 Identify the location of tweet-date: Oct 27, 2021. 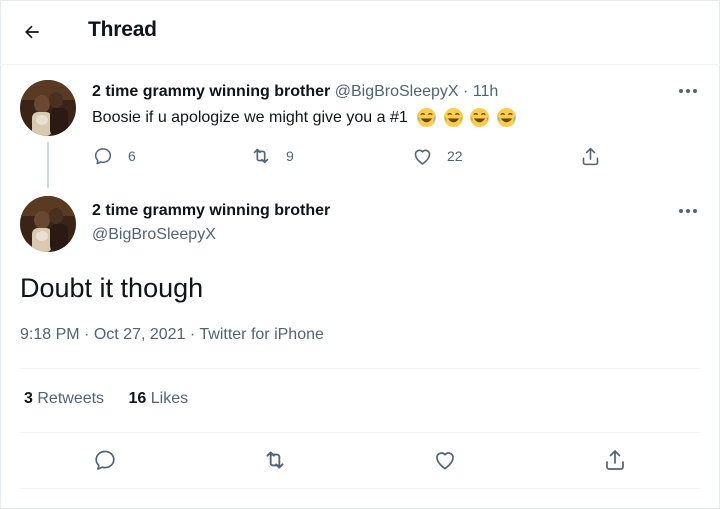
(140, 334).